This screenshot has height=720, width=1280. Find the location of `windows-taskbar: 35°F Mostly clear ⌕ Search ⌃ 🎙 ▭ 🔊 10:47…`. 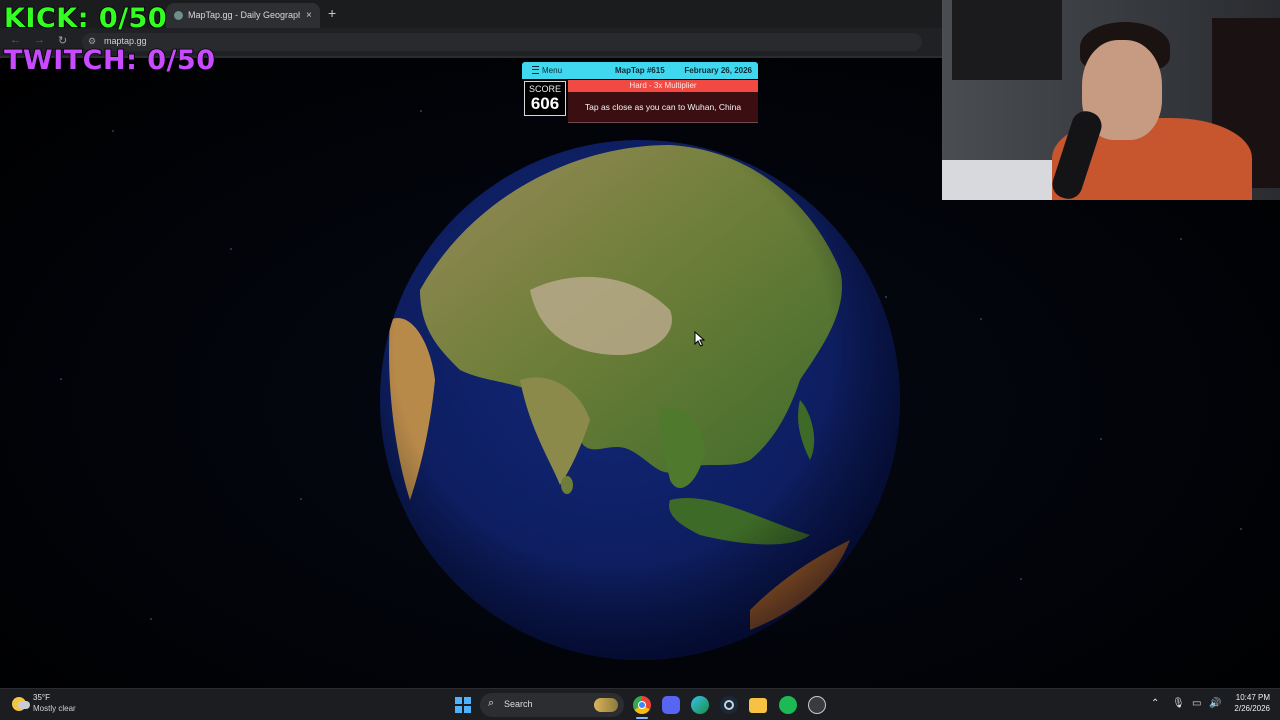

windows-taskbar: 35°F Mostly clear ⌕ Search ⌃ 🎙 ▭ 🔊 10:47… is located at coordinates (640, 704).